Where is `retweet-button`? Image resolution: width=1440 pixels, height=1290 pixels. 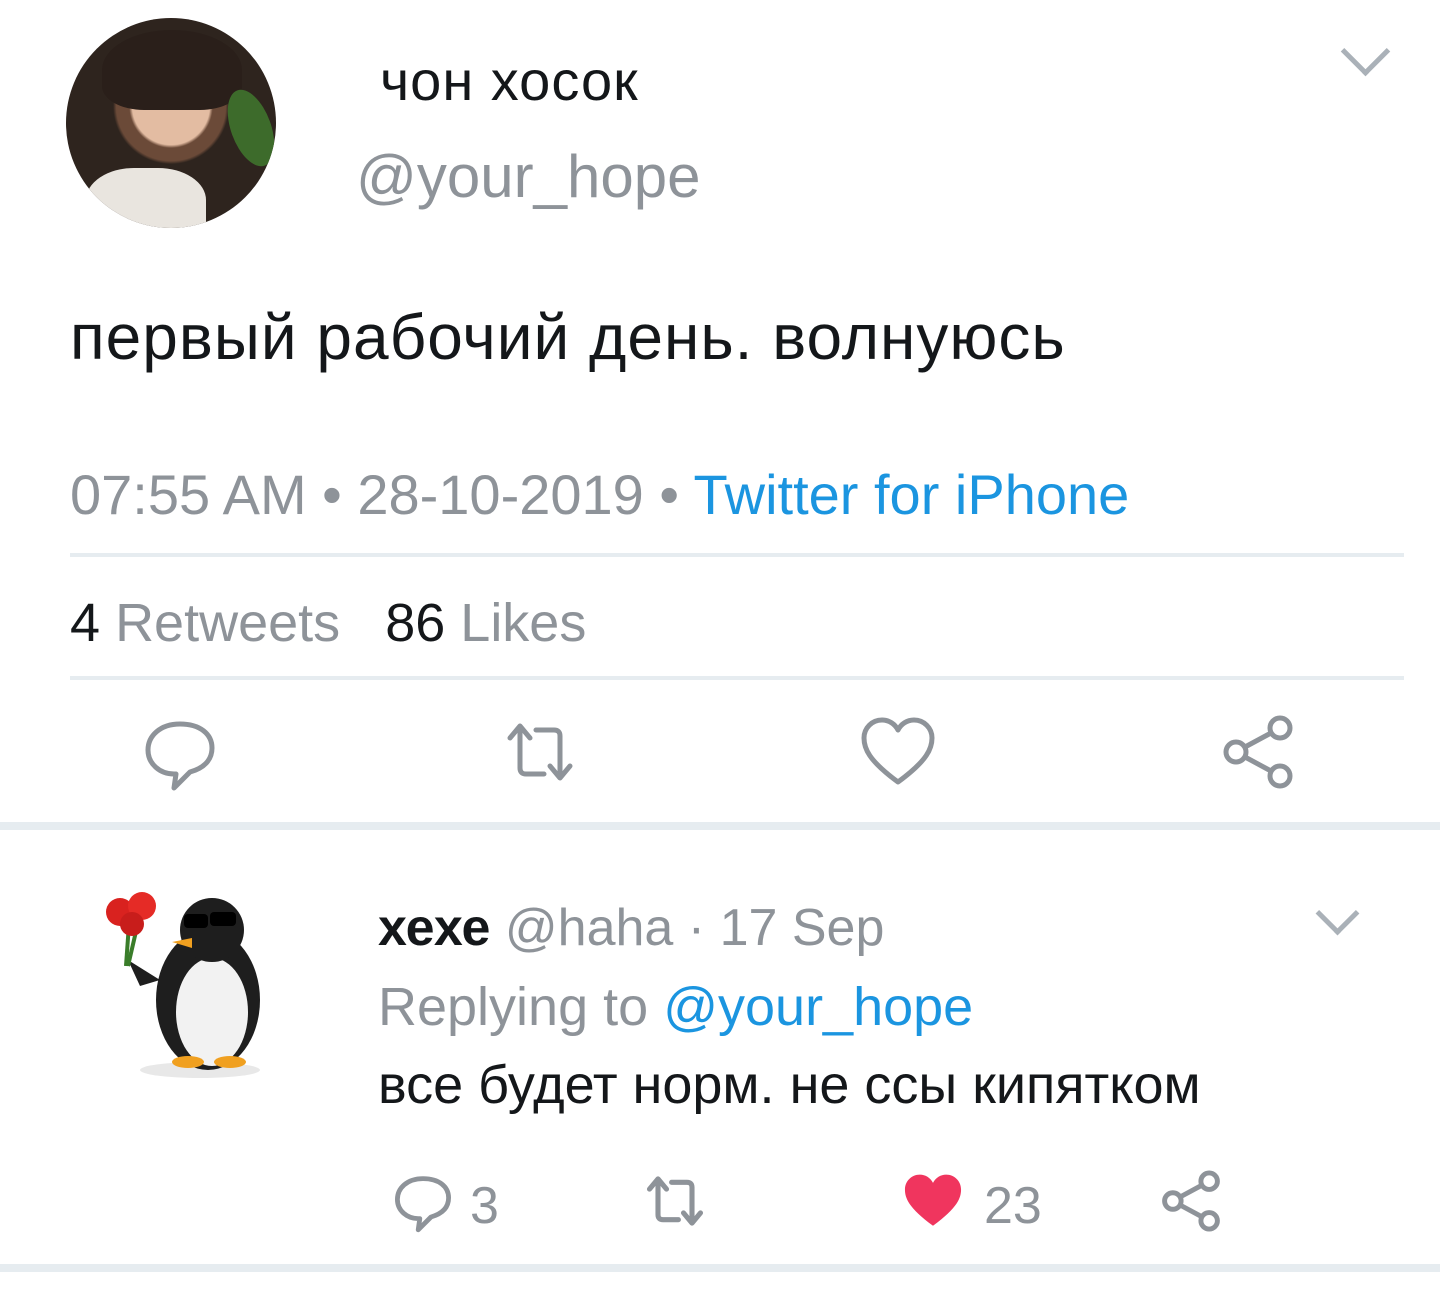
retweet-button is located at coordinates (540, 752).